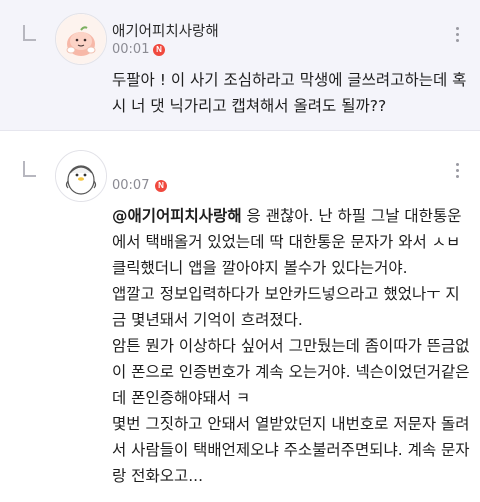  I want to click on peach-character-icon, so click(81, 39).